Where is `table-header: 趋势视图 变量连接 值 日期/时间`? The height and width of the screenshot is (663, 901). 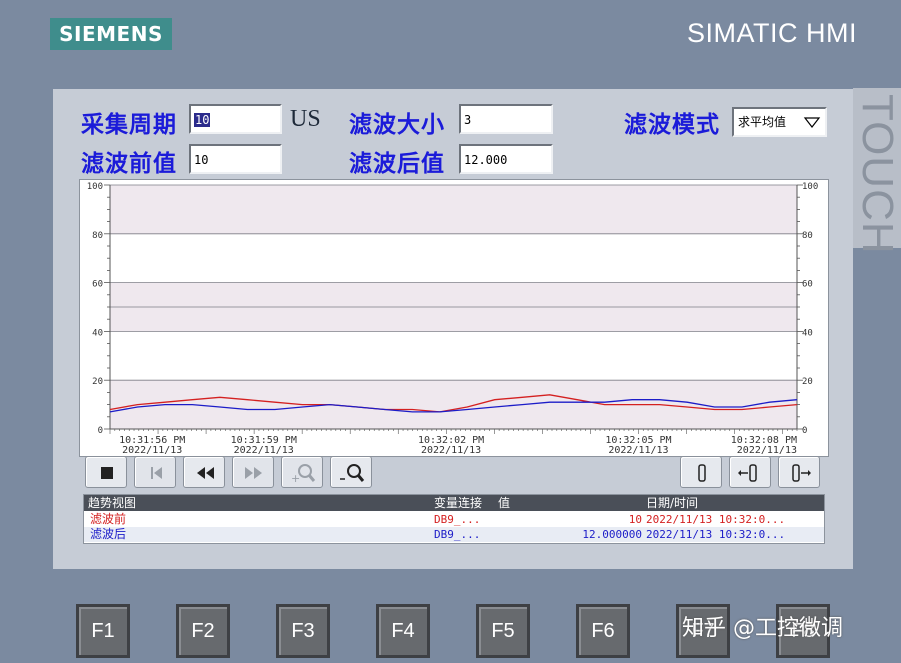 table-header: 趋势视图 变量连接 值 日期/时间 is located at coordinates (454, 503).